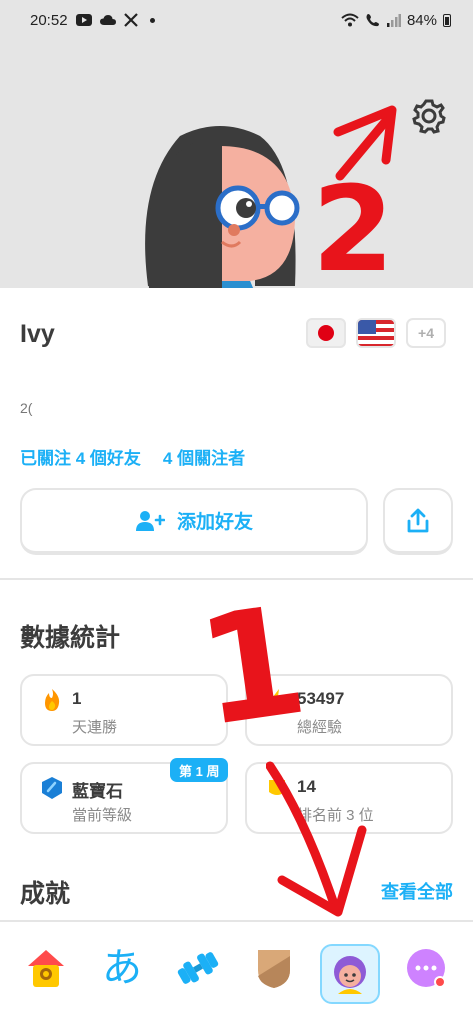 The image size is (473, 1024). I want to click on usa-flag-icon, so click(376, 333).